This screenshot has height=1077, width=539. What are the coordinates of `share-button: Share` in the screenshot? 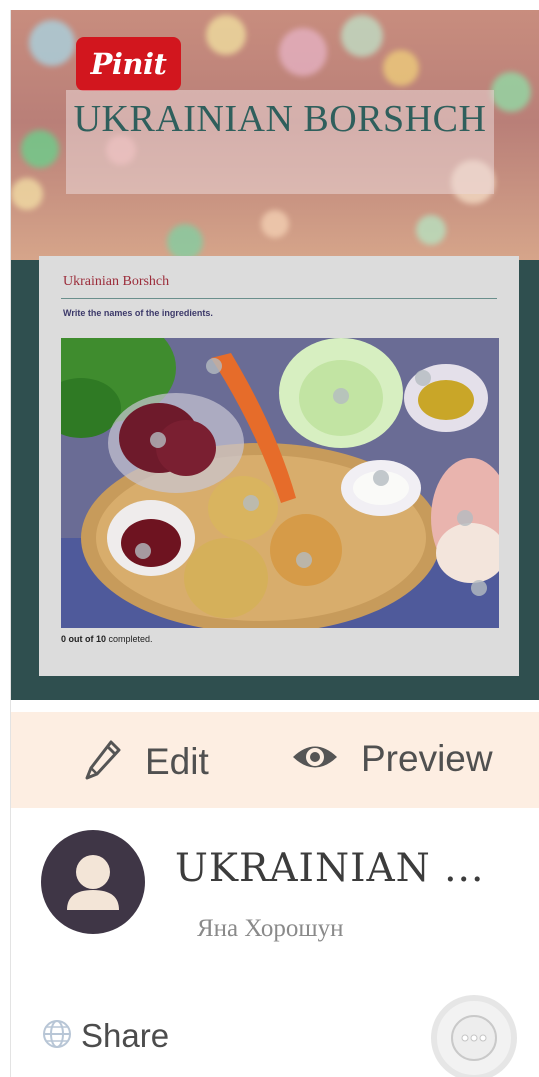 It's located at (105, 1036).